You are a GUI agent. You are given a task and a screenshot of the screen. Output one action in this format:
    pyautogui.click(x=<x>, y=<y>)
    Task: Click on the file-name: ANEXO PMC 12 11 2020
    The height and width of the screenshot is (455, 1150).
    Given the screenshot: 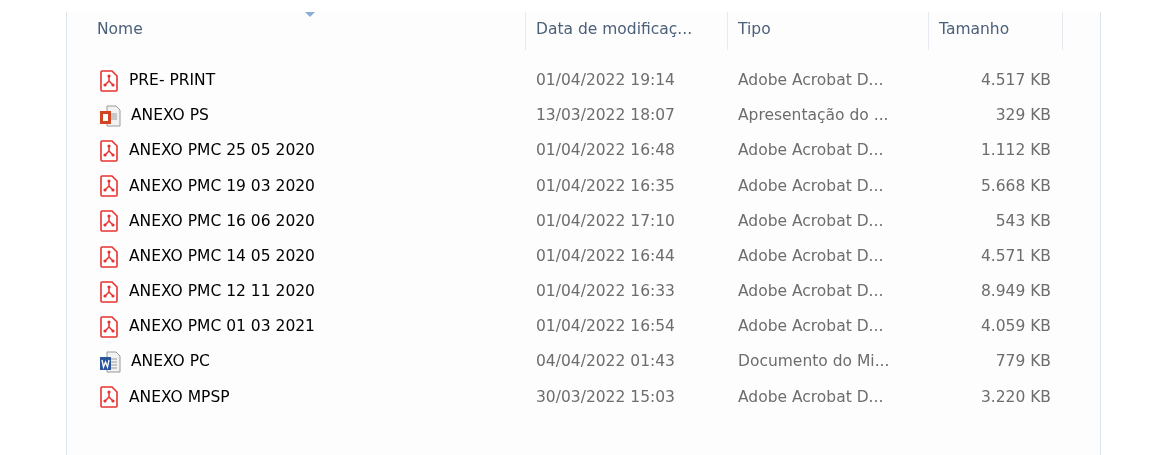 What is the action you would take?
    pyautogui.click(x=222, y=292)
    